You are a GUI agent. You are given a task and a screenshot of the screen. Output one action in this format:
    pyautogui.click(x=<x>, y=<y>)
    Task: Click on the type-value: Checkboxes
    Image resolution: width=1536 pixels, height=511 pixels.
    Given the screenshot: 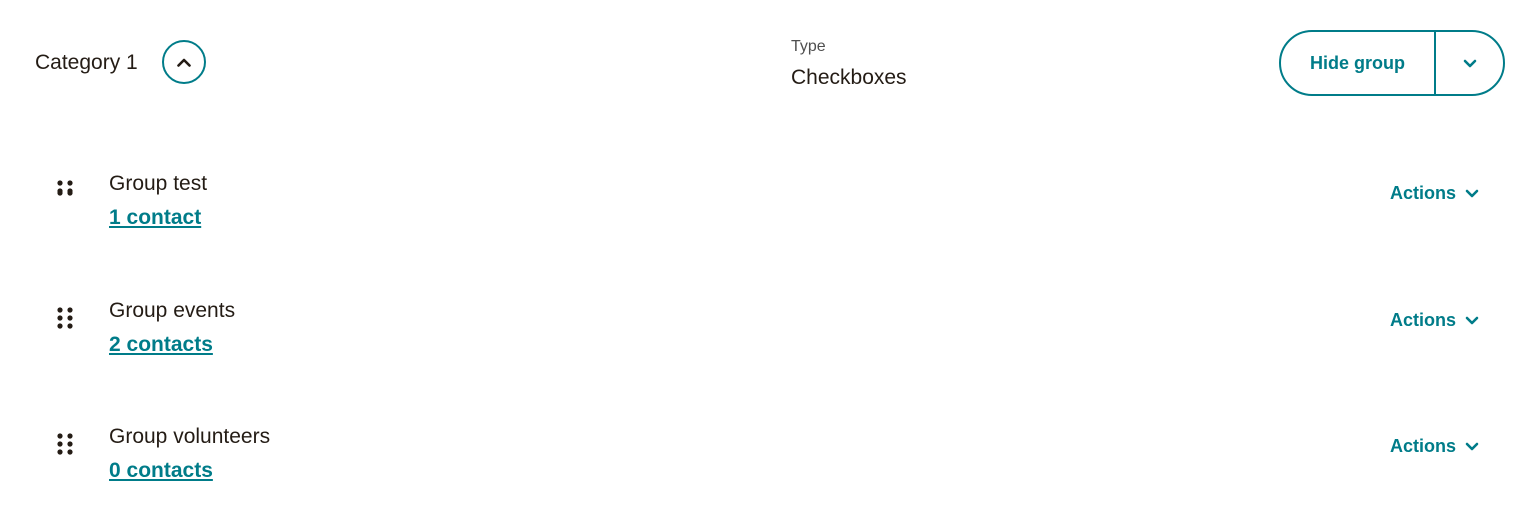 What is the action you would take?
    pyautogui.click(x=849, y=77)
    